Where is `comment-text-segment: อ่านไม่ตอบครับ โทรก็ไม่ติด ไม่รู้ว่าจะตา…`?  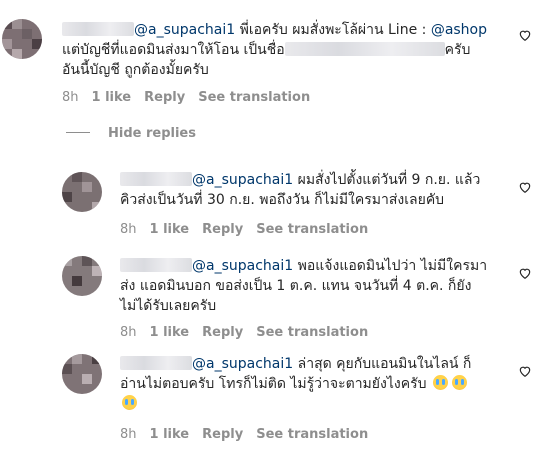 comment-text-segment: อ่านไม่ตอบครับ โทรก็ไม่ติด ไม่รู้ว่าจะตา… is located at coordinates (273, 384).